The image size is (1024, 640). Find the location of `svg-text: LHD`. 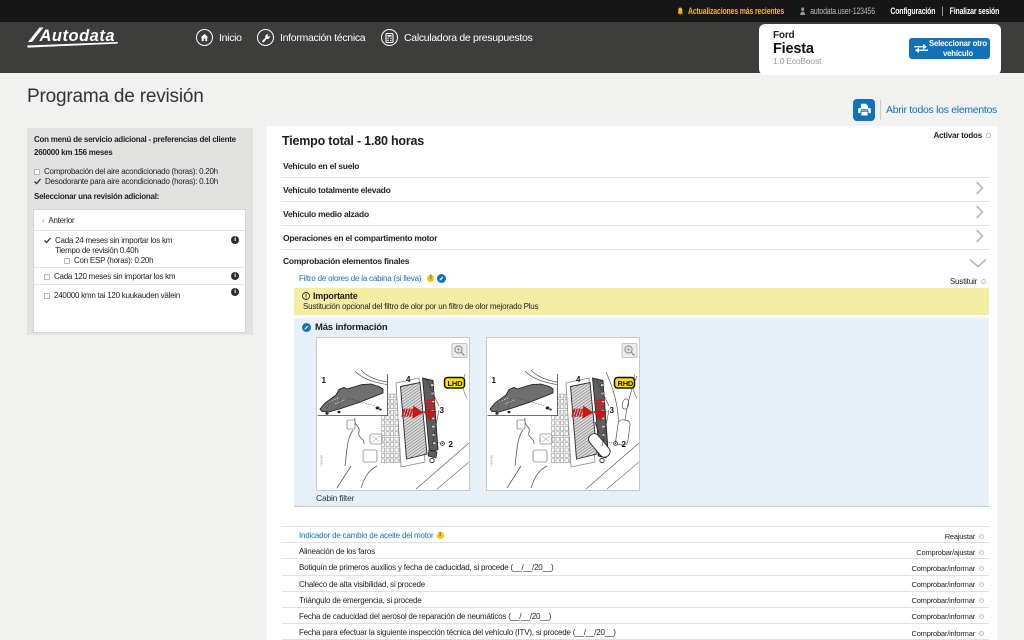

svg-text: LHD is located at coordinates (456, 383).